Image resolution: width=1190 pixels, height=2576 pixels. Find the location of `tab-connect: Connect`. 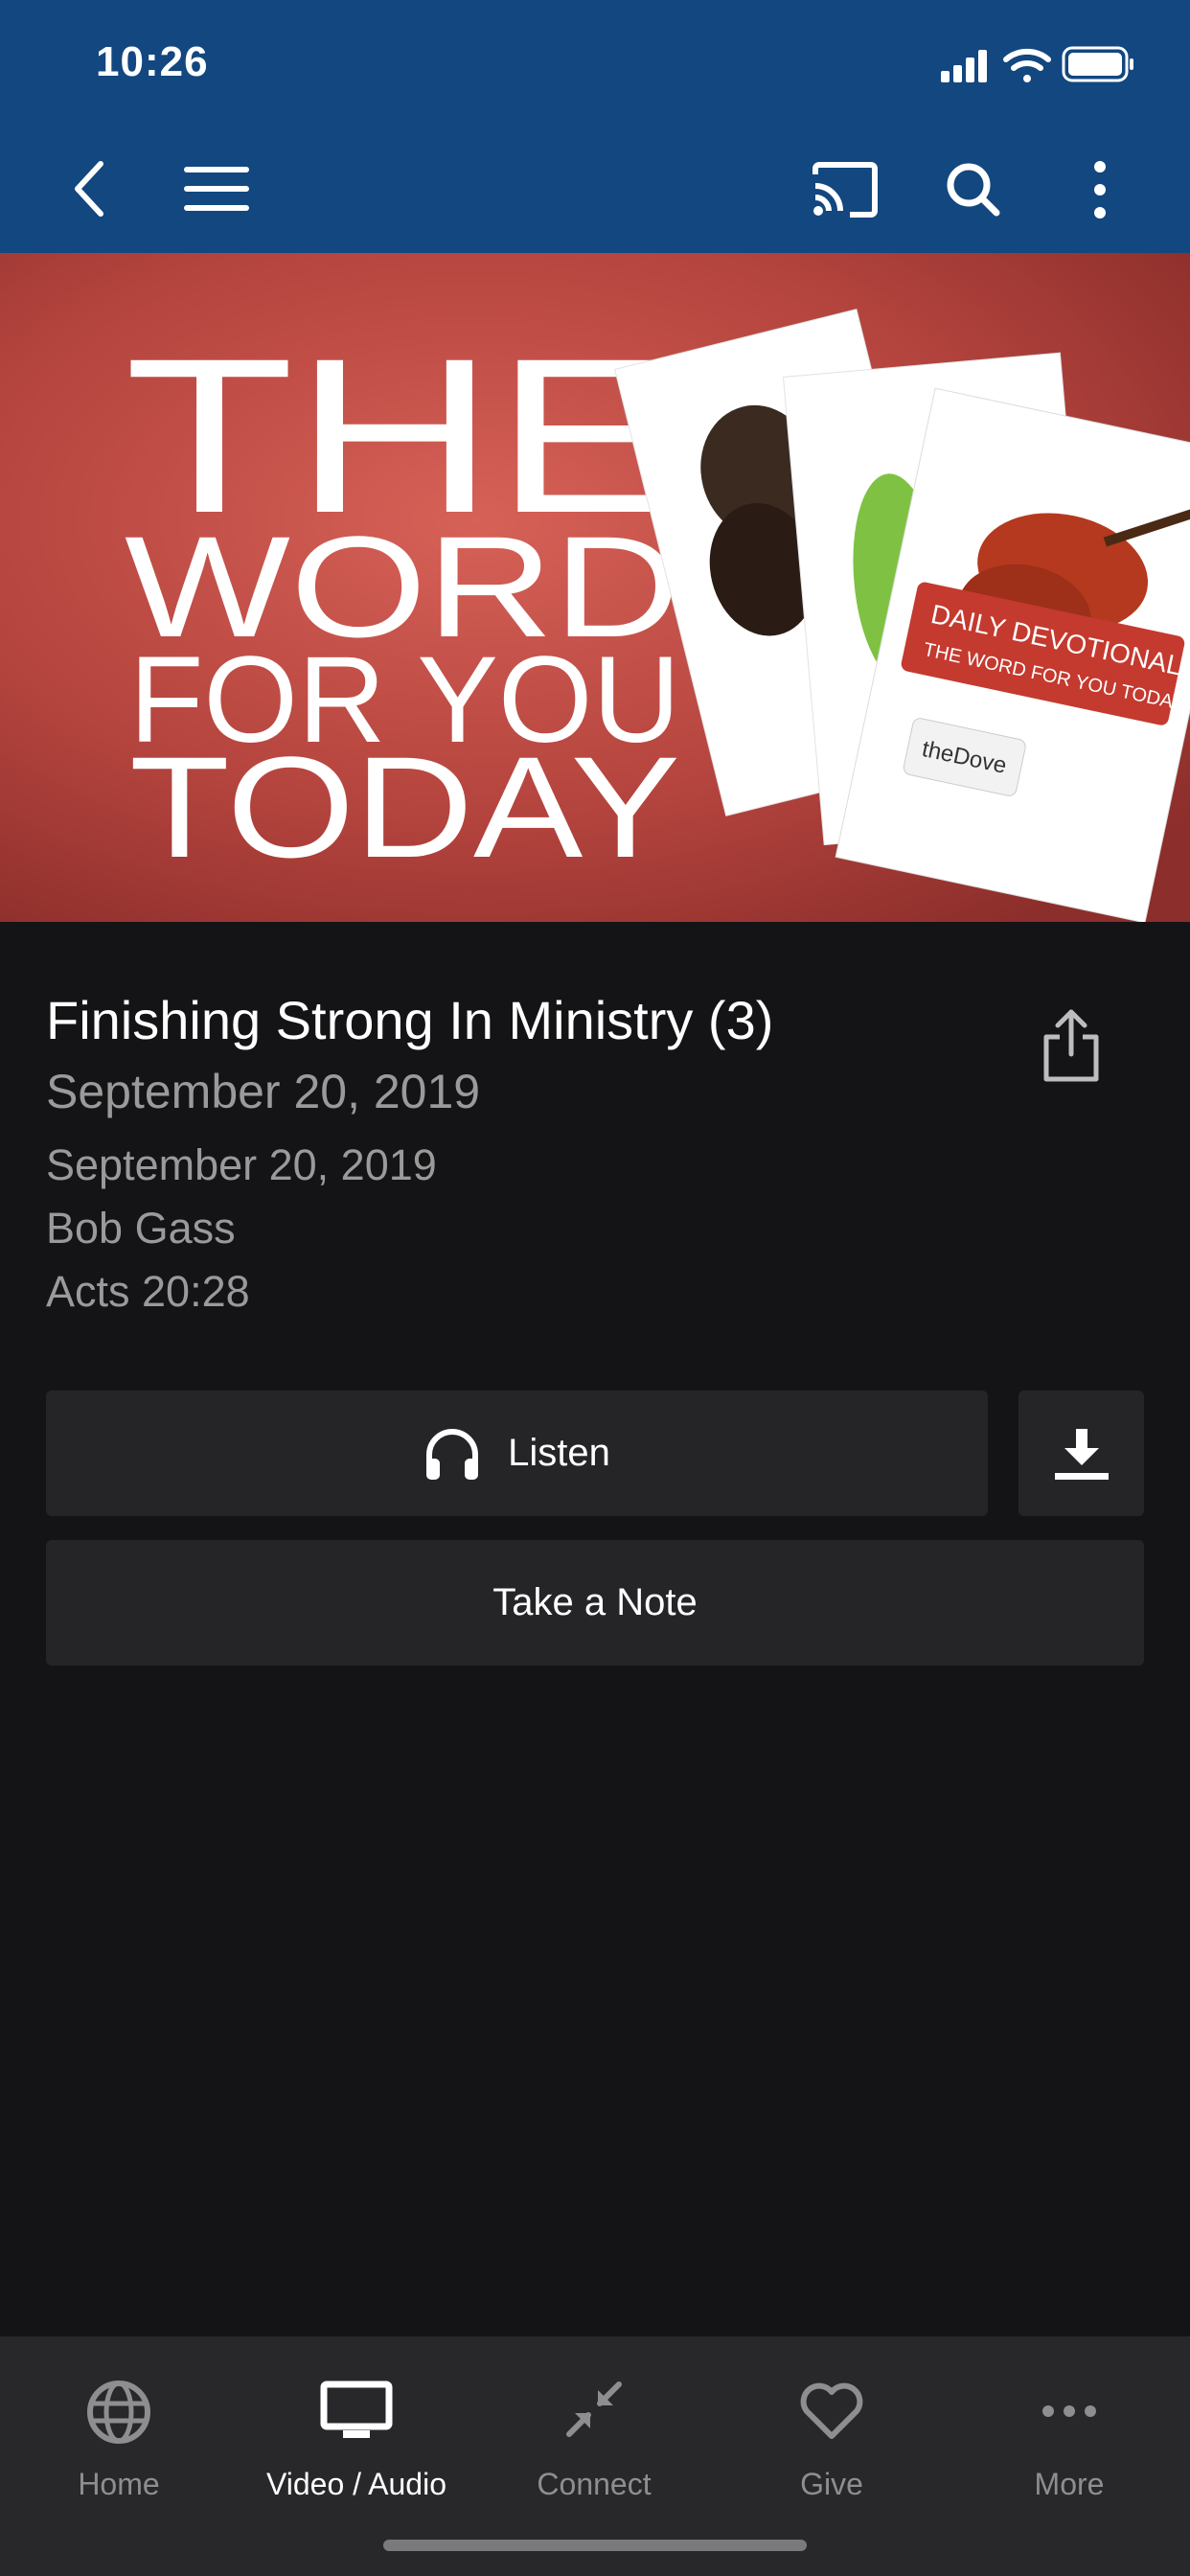

tab-connect: Connect is located at coordinates (594, 2435).